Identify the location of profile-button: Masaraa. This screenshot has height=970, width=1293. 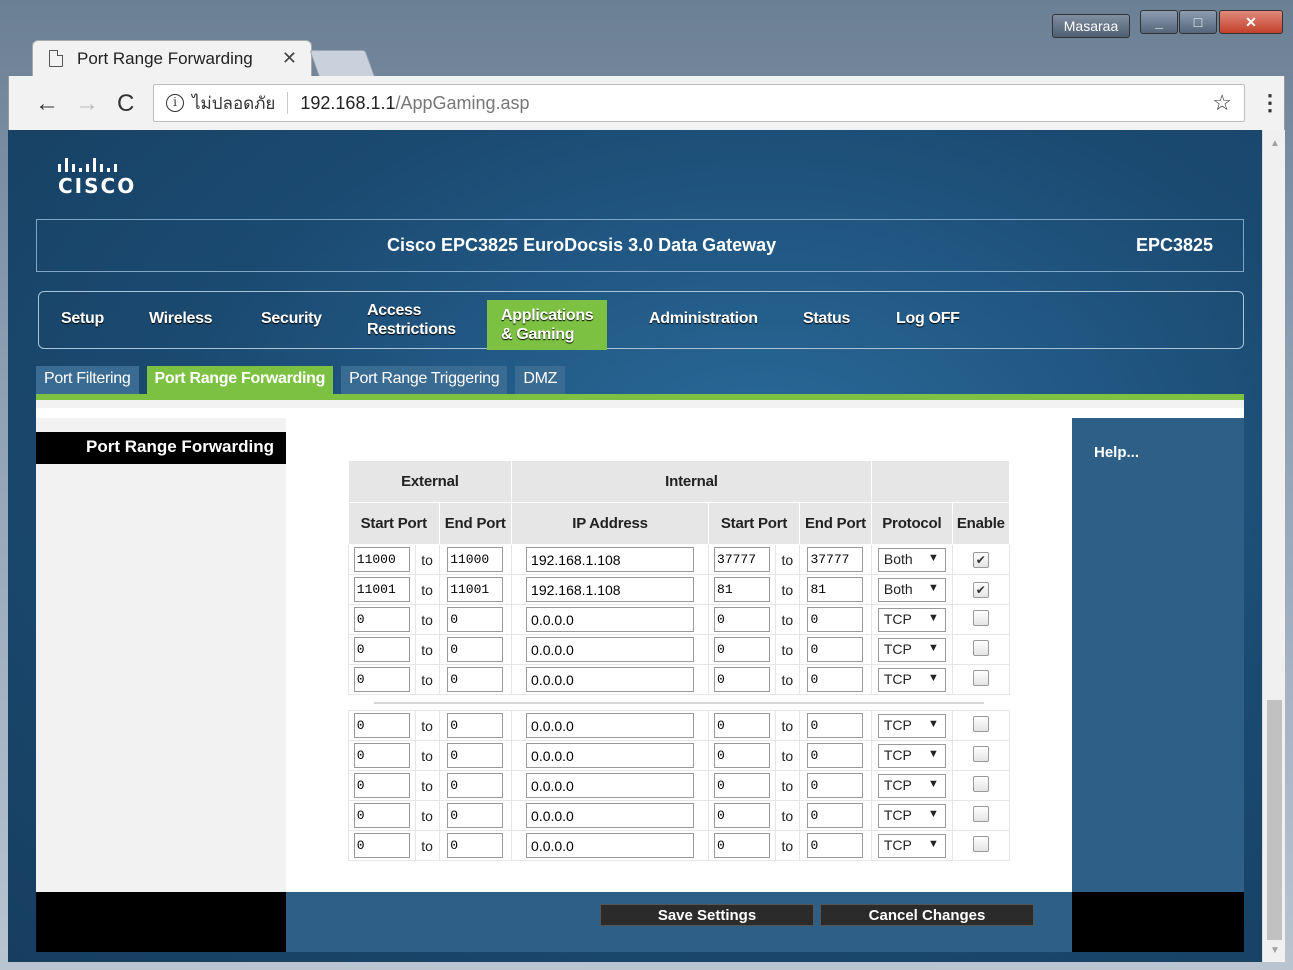
(1091, 26).